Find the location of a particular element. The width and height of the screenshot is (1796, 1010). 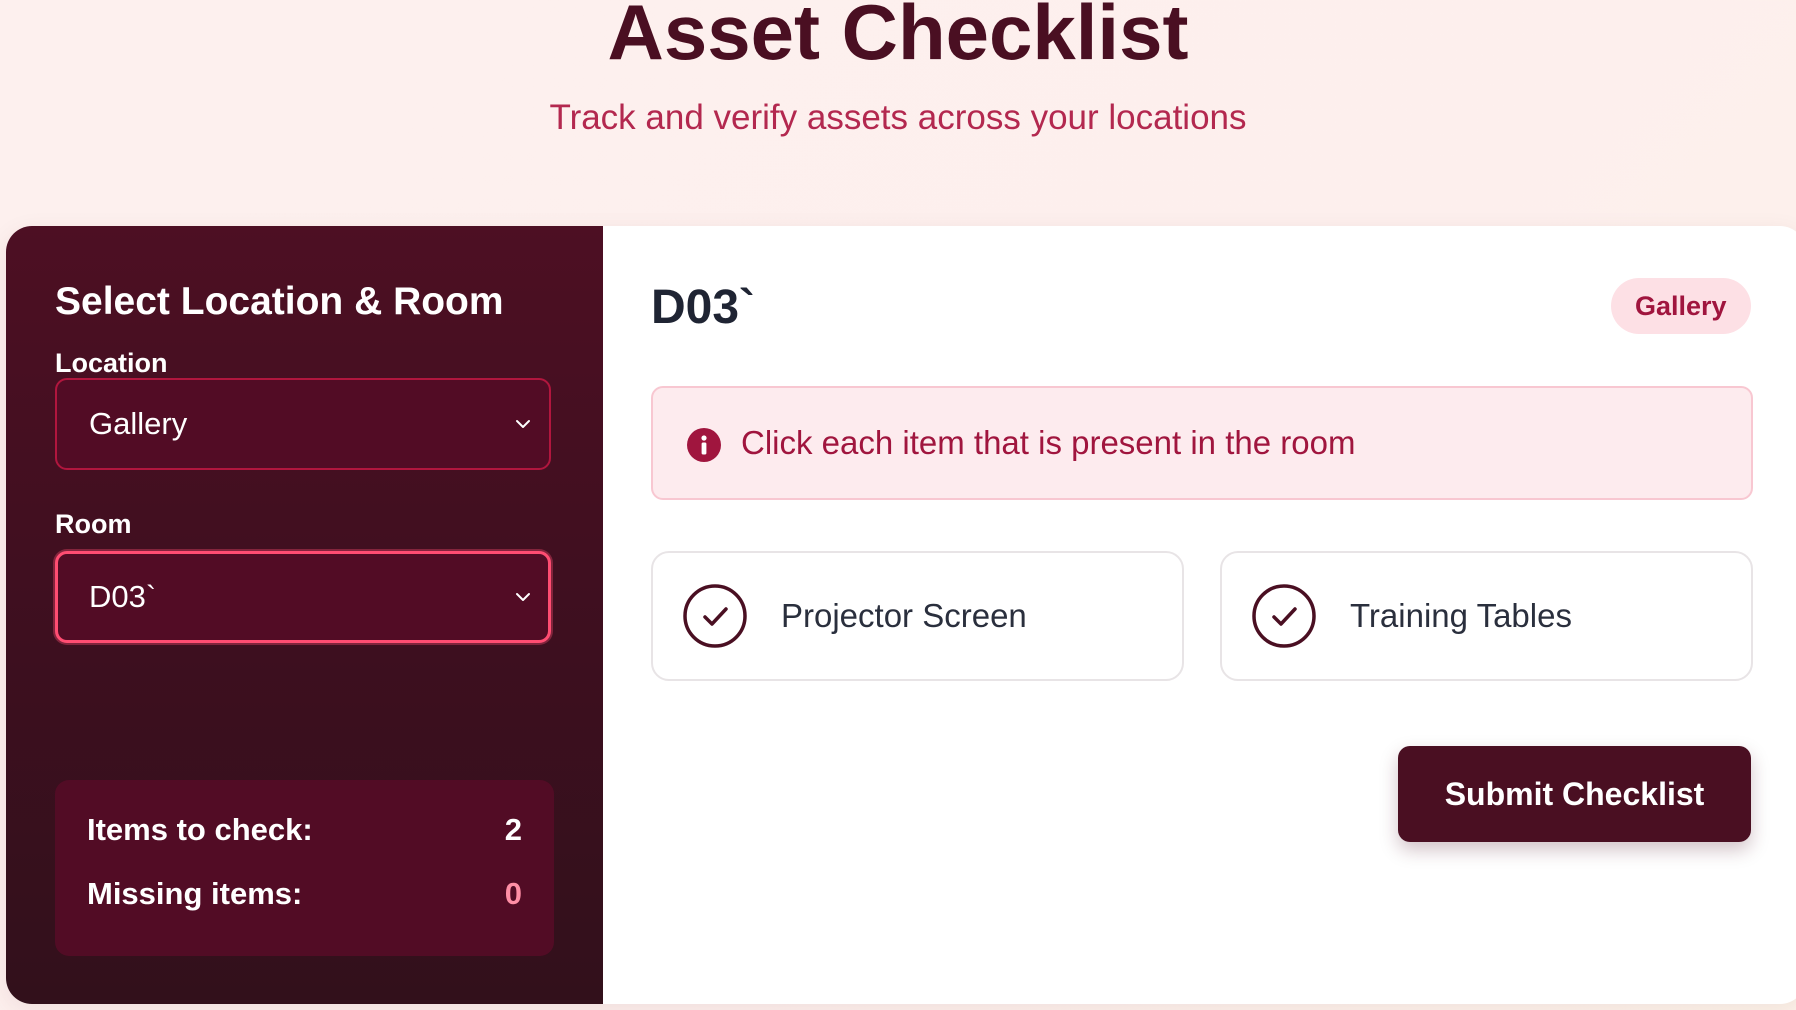

submit-checklist-button: Submit Checklist is located at coordinates (1574, 794).